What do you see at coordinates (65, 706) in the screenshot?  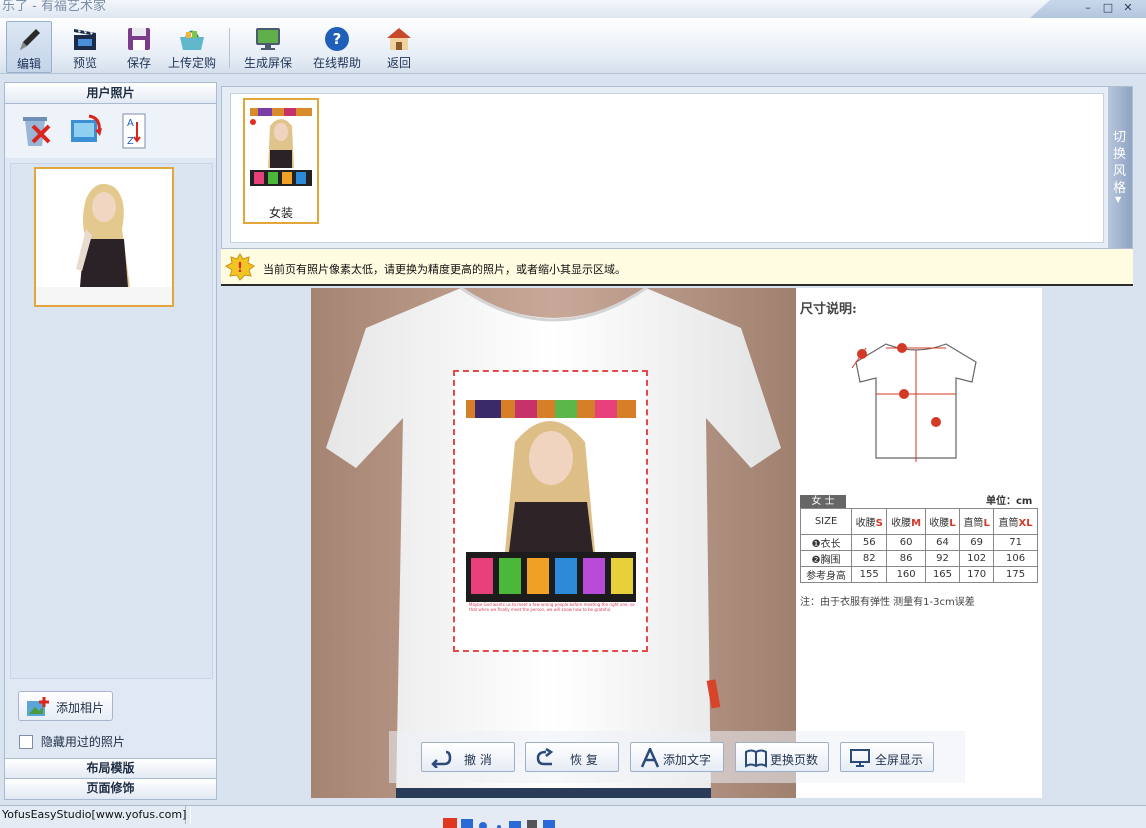 I see `add-photo-button: 添加相片` at bounding box center [65, 706].